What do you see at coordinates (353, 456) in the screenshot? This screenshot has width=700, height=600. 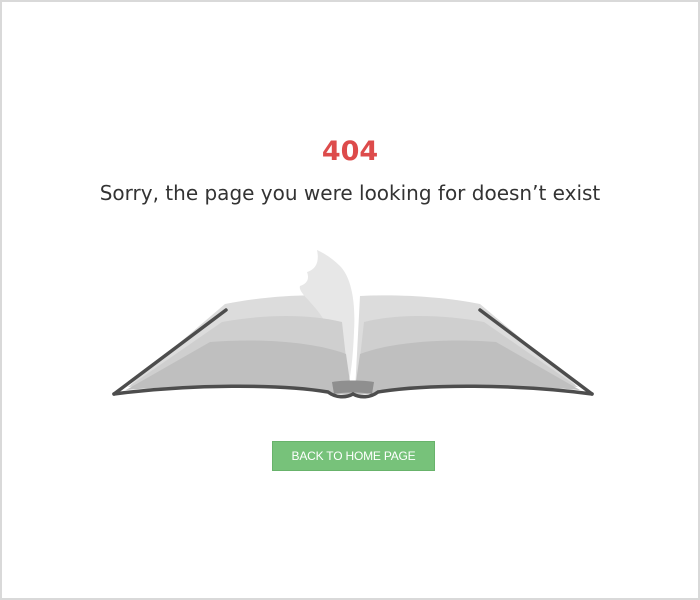 I see `back-to-home-button: BACK TO HOME PAGE` at bounding box center [353, 456].